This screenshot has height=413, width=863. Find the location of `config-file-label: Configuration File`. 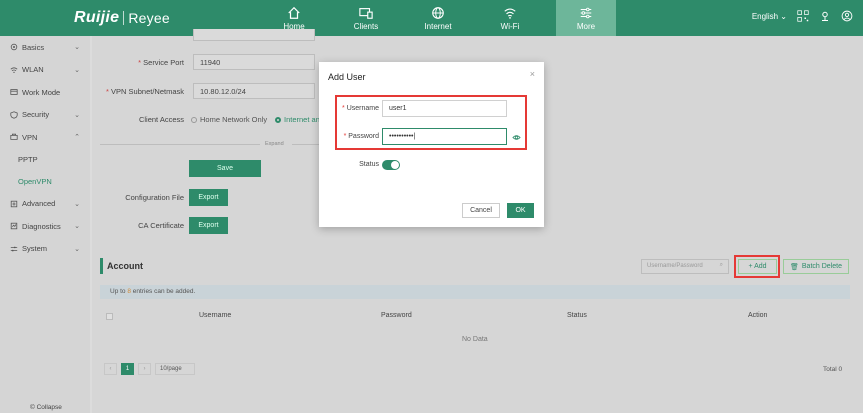

config-file-label: Configuration File is located at coordinates (154, 197).